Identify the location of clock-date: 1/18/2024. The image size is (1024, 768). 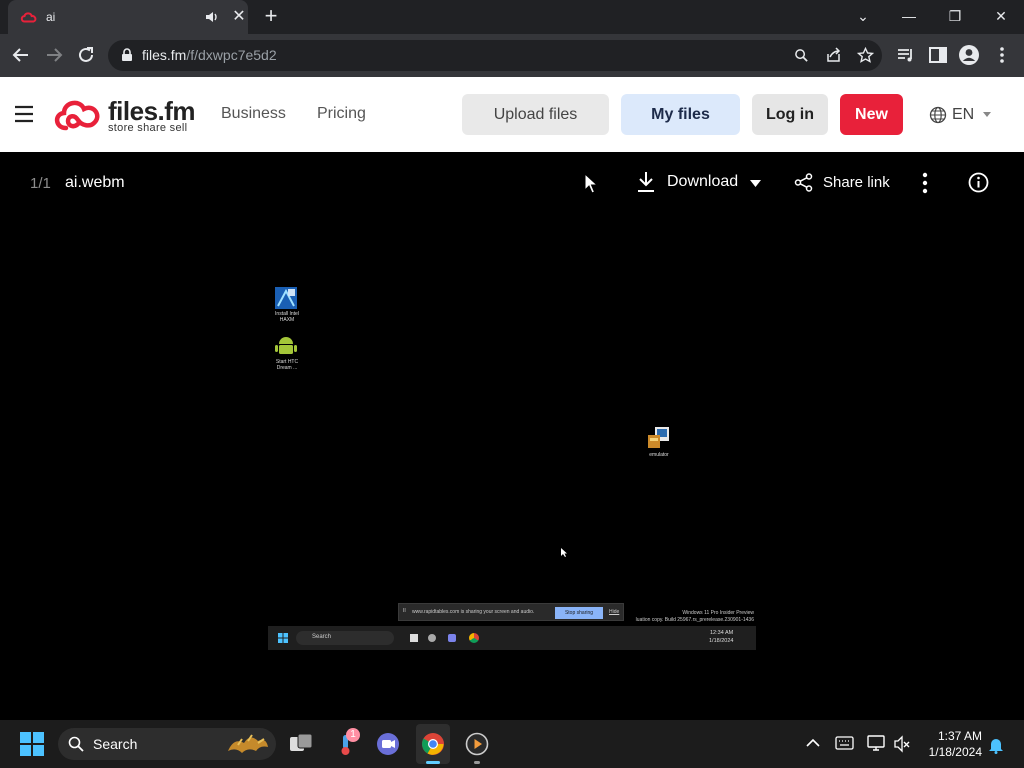
(951, 752).